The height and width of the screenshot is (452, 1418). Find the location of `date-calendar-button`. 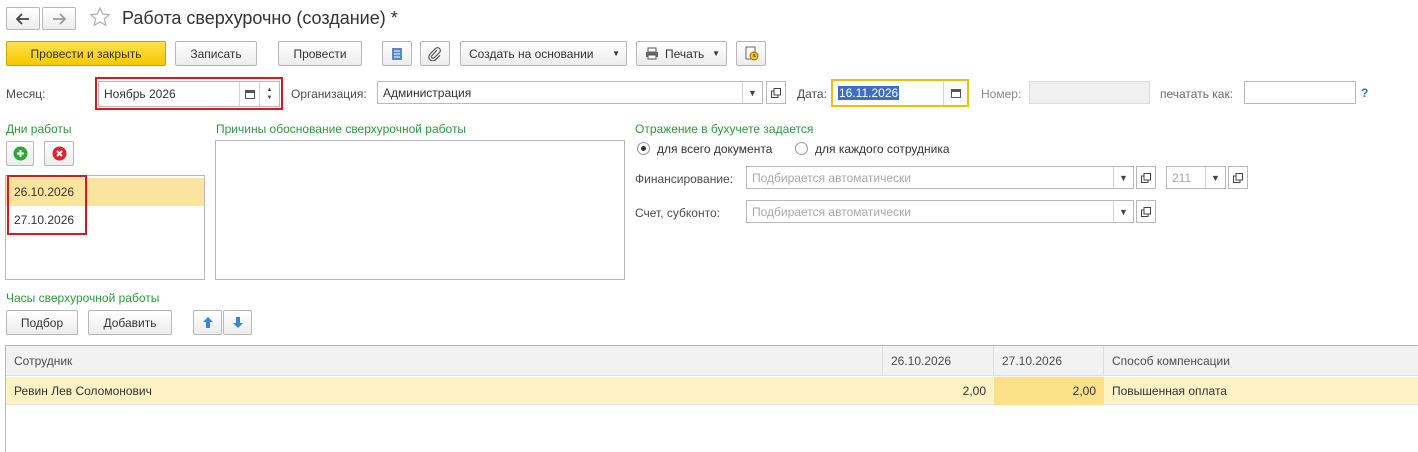

date-calendar-button is located at coordinates (955, 93).